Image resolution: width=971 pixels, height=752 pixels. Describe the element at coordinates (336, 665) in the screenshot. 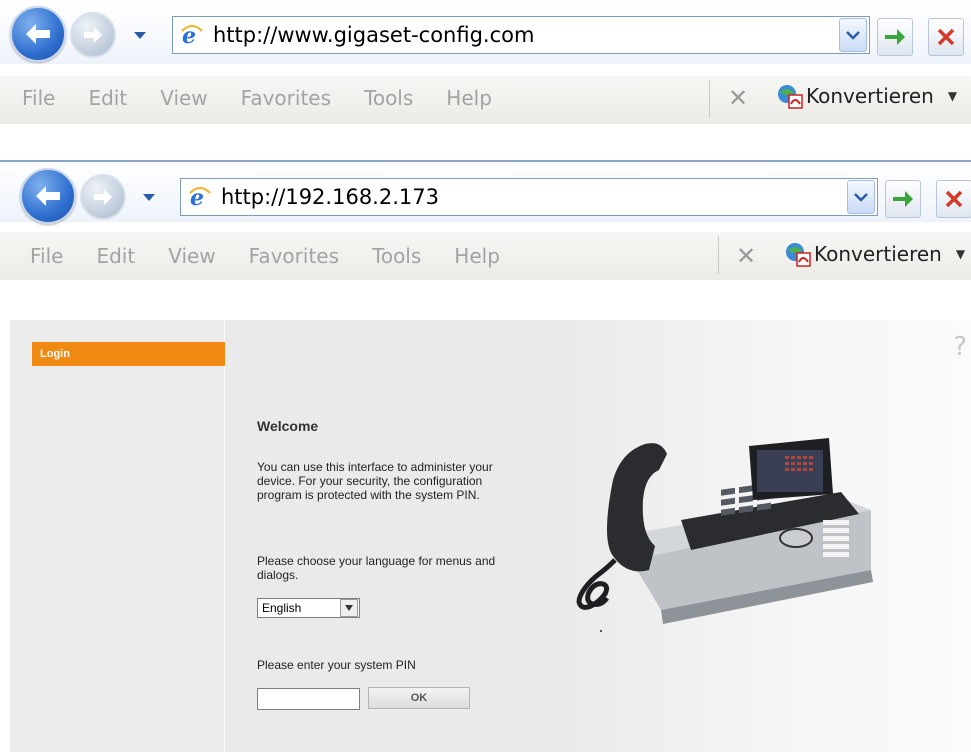

I see `pin-prompt: Please enter your system PIN` at that location.